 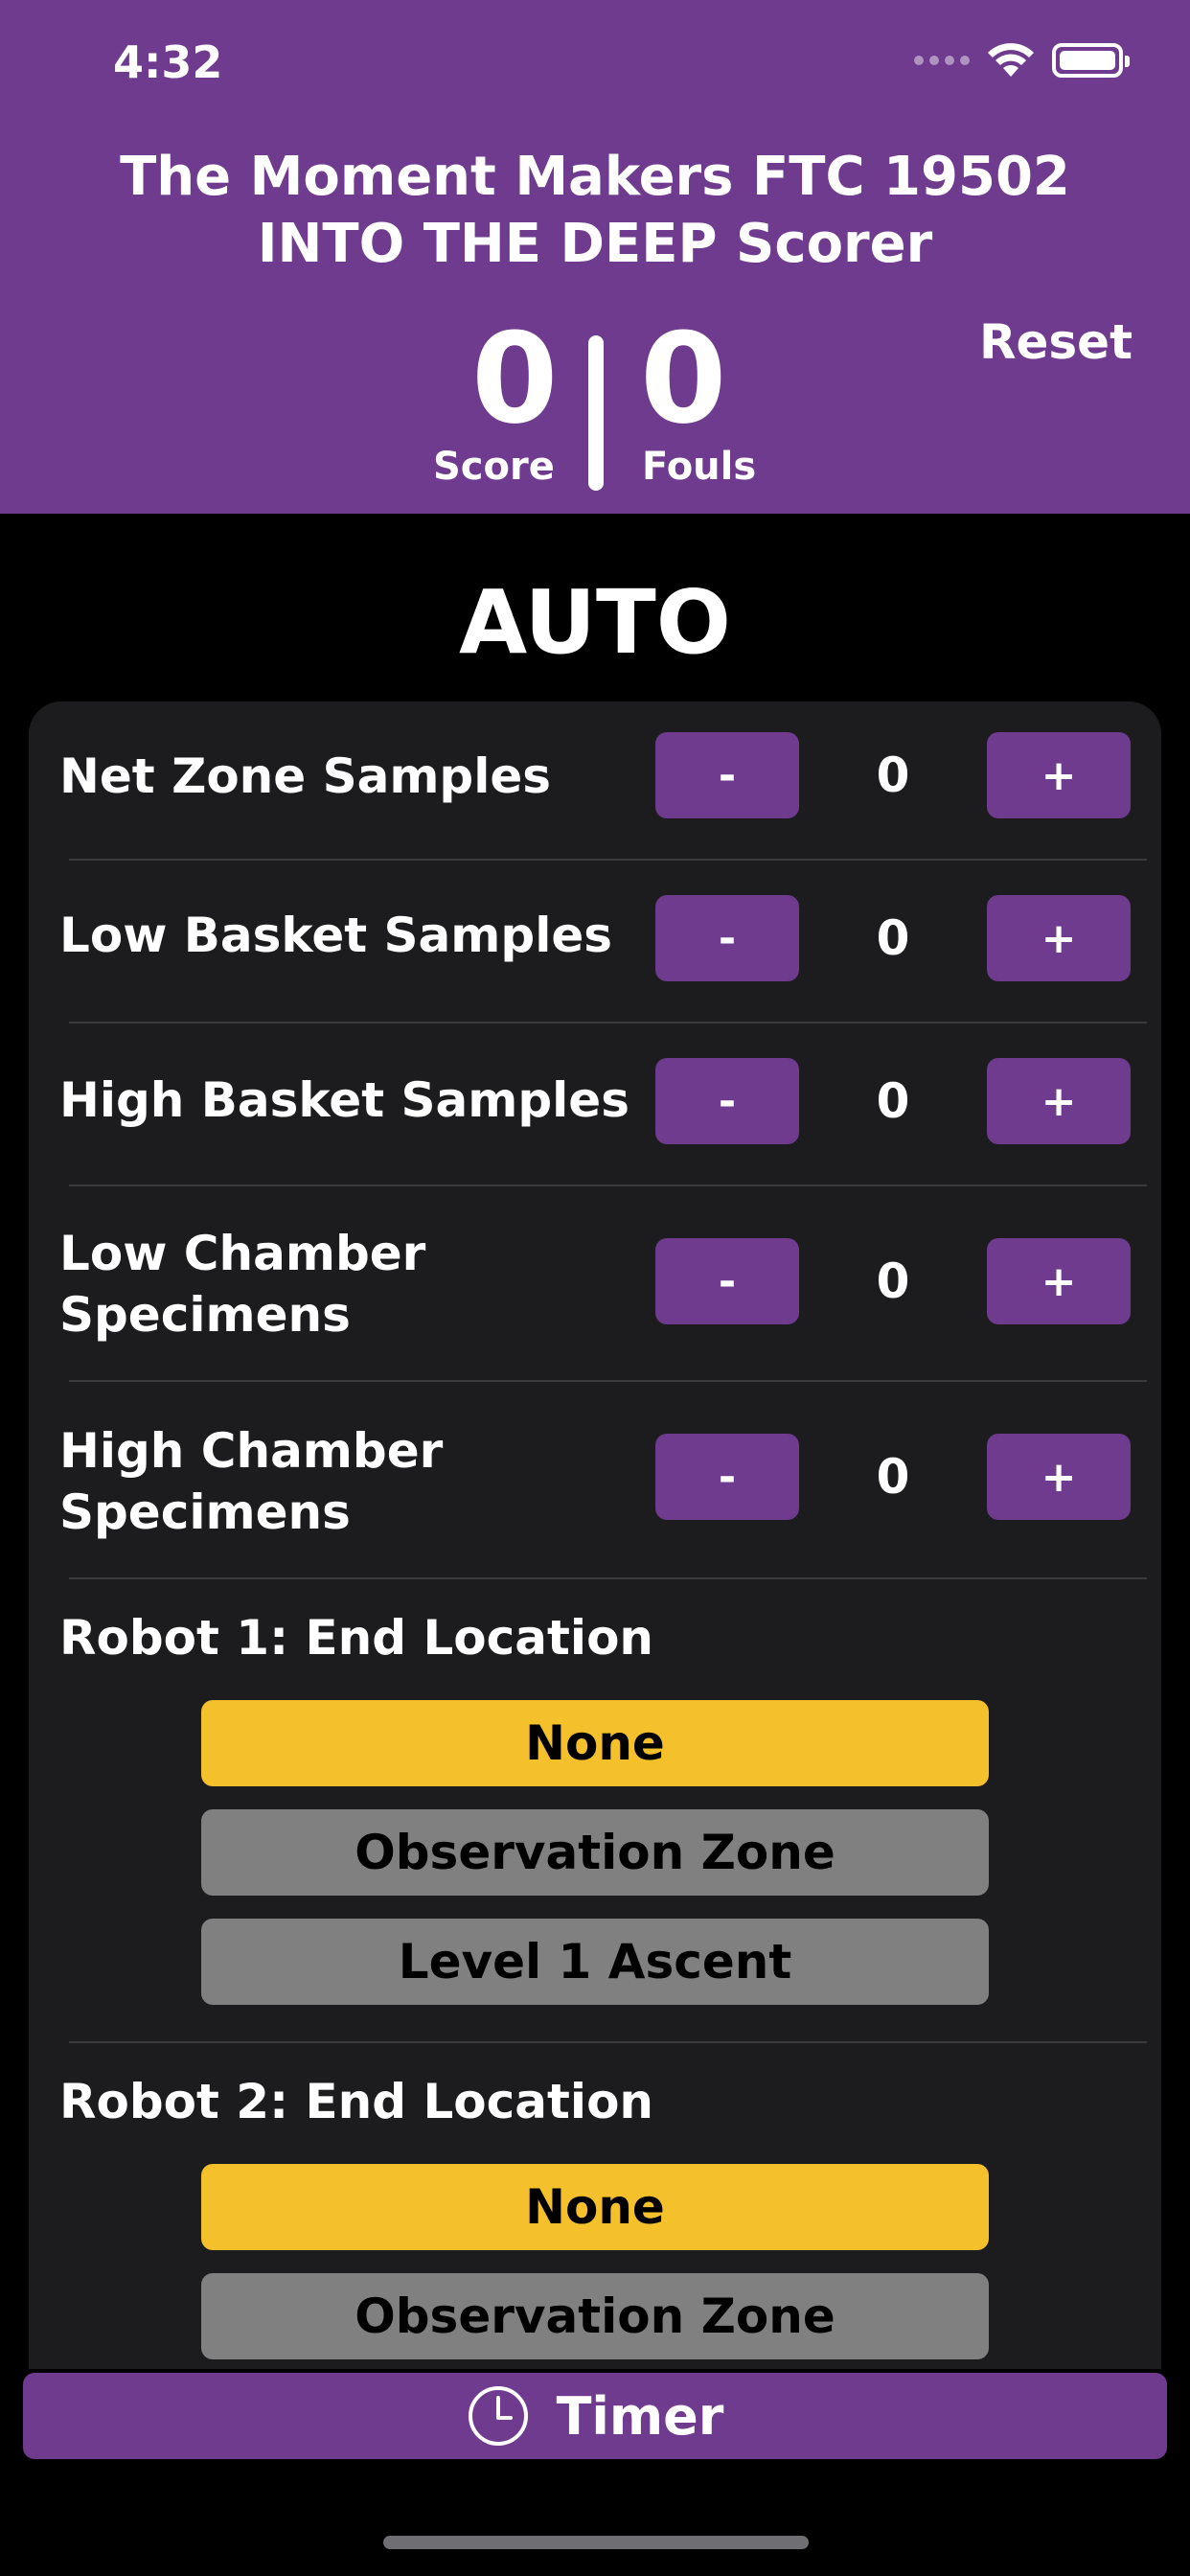 I want to click on cellular-signal-icon, so click(x=942, y=60).